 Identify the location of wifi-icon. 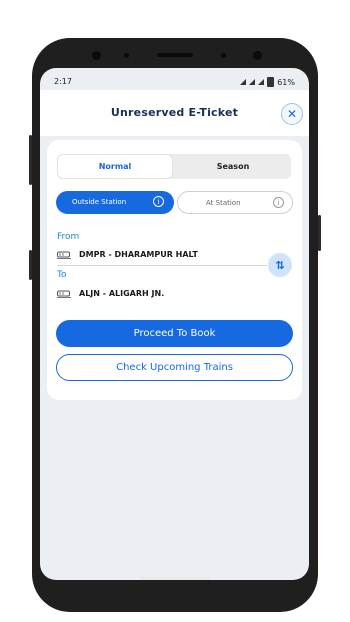
(243, 82).